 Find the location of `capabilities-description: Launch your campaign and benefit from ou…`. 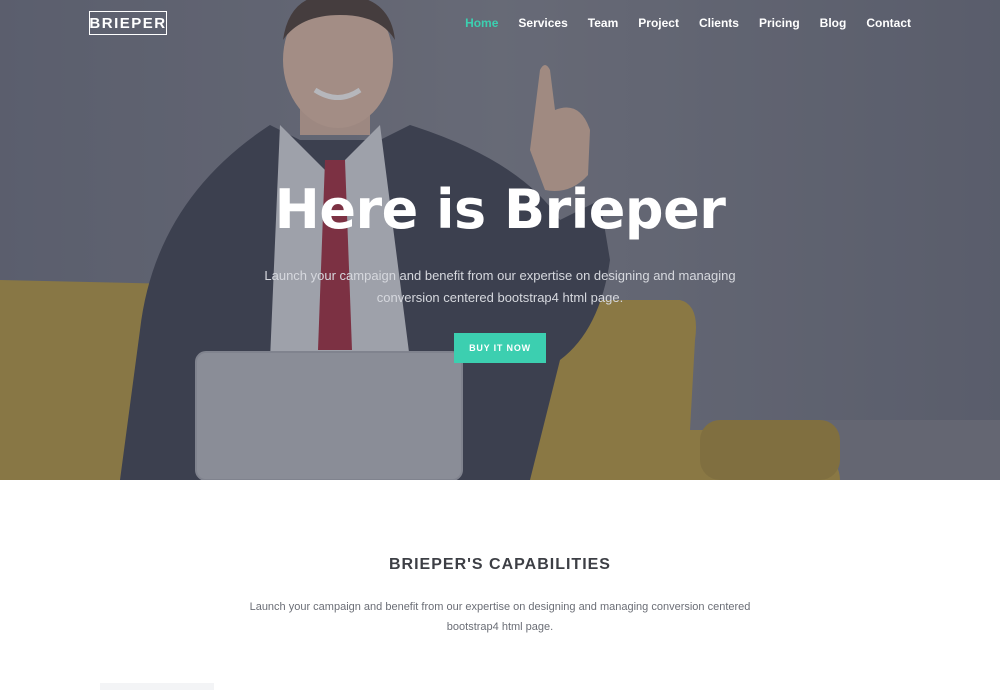

capabilities-description: Launch your campaign and benefit from ou… is located at coordinates (500, 617).